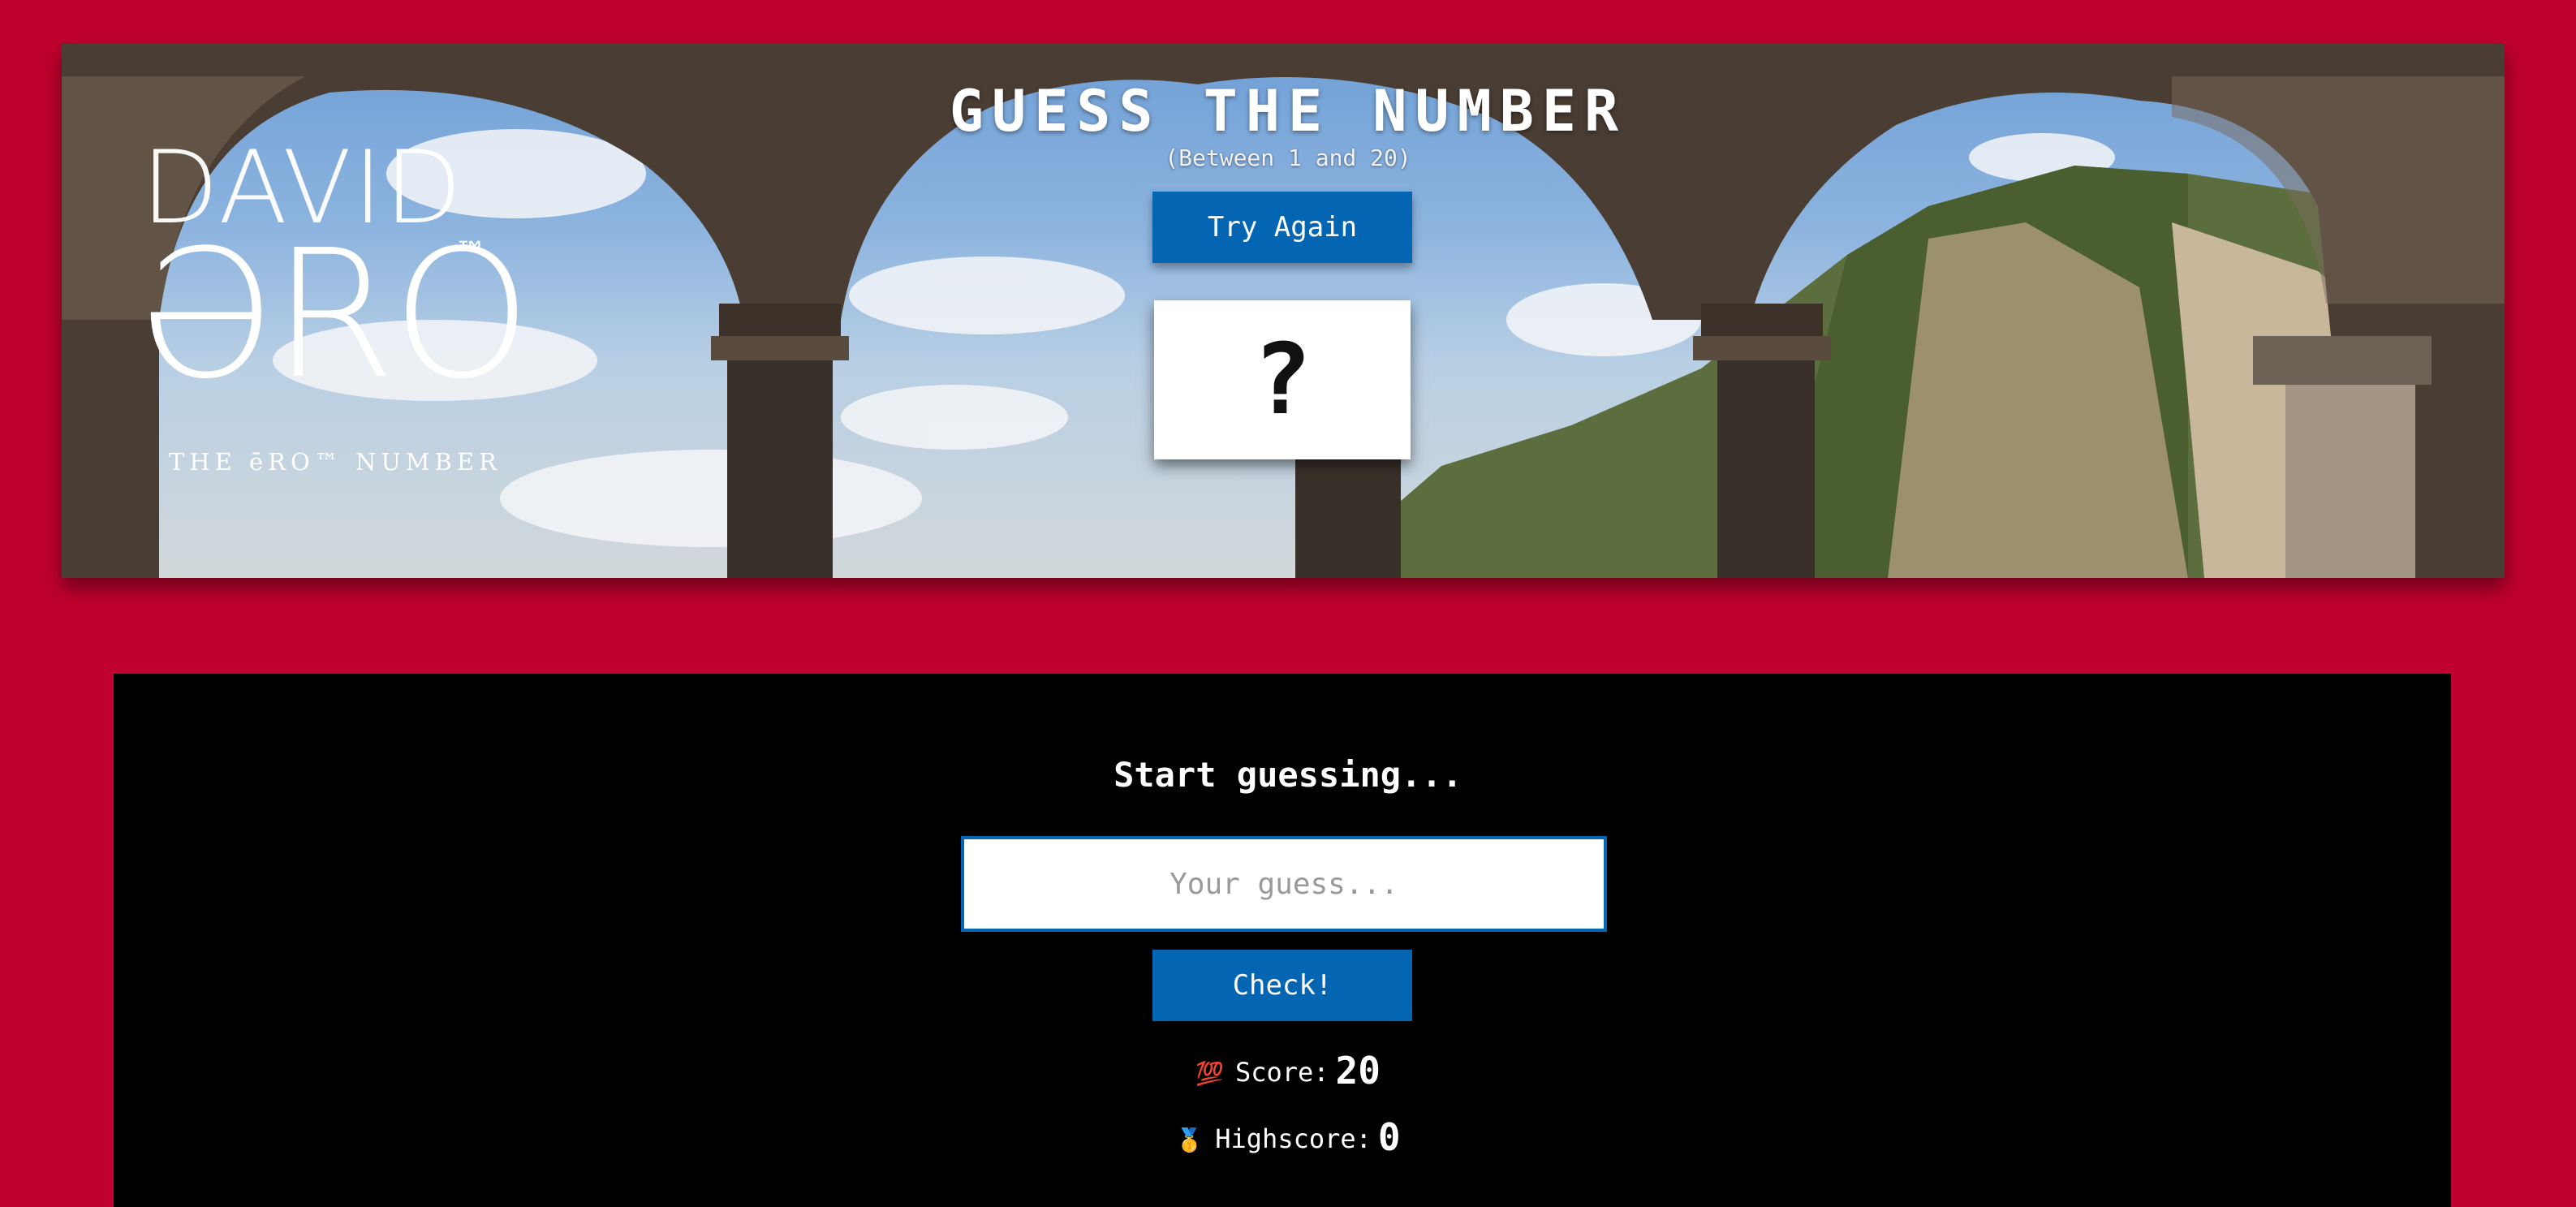 The width and height of the screenshot is (2576, 1207). I want to click on try-again-button: Try Again, so click(1282, 227).